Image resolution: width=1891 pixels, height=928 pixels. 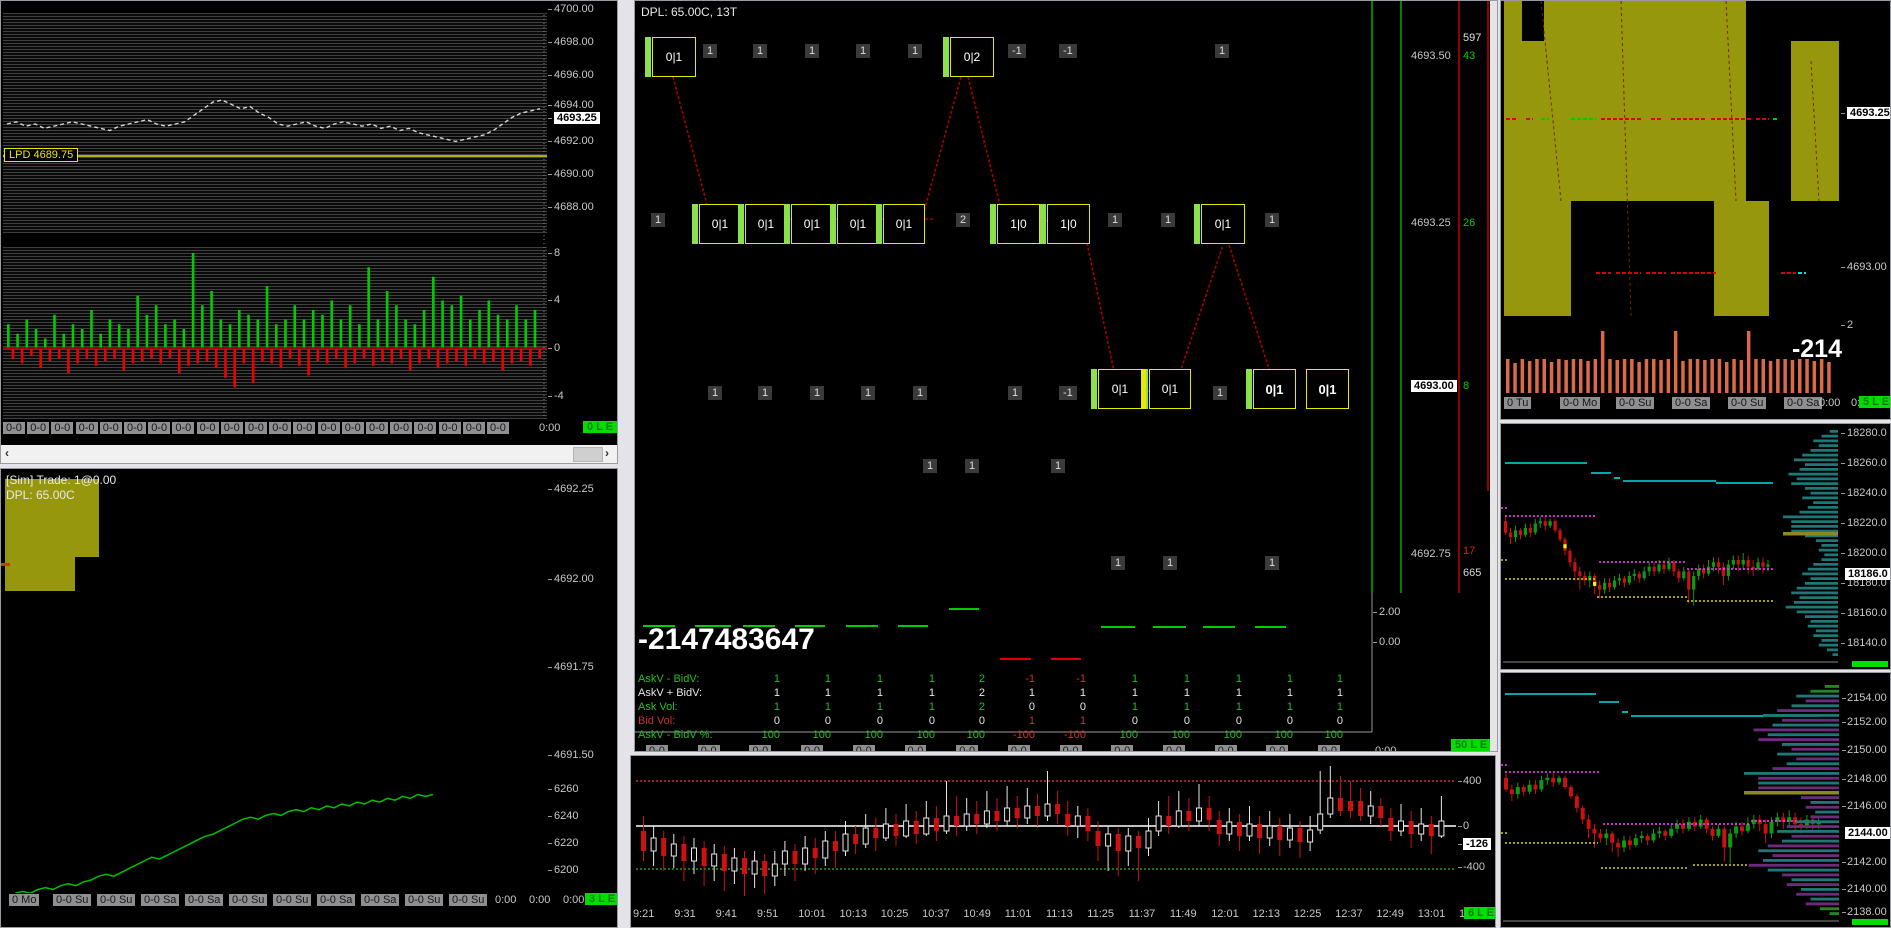 I want to click on price-volume-chart, so click(x=275, y=211).